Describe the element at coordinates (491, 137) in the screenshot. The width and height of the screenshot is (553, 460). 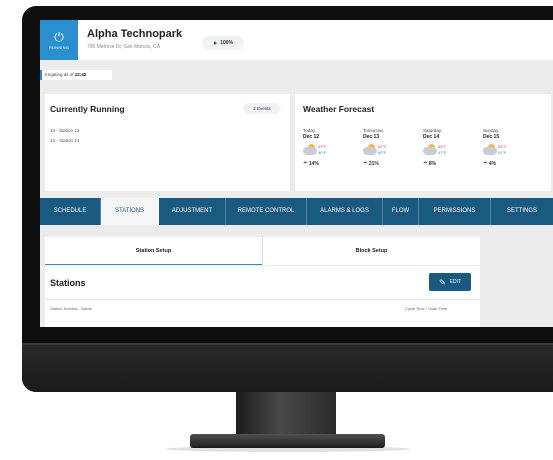
I see `forecast-date: Dec 15` at that location.